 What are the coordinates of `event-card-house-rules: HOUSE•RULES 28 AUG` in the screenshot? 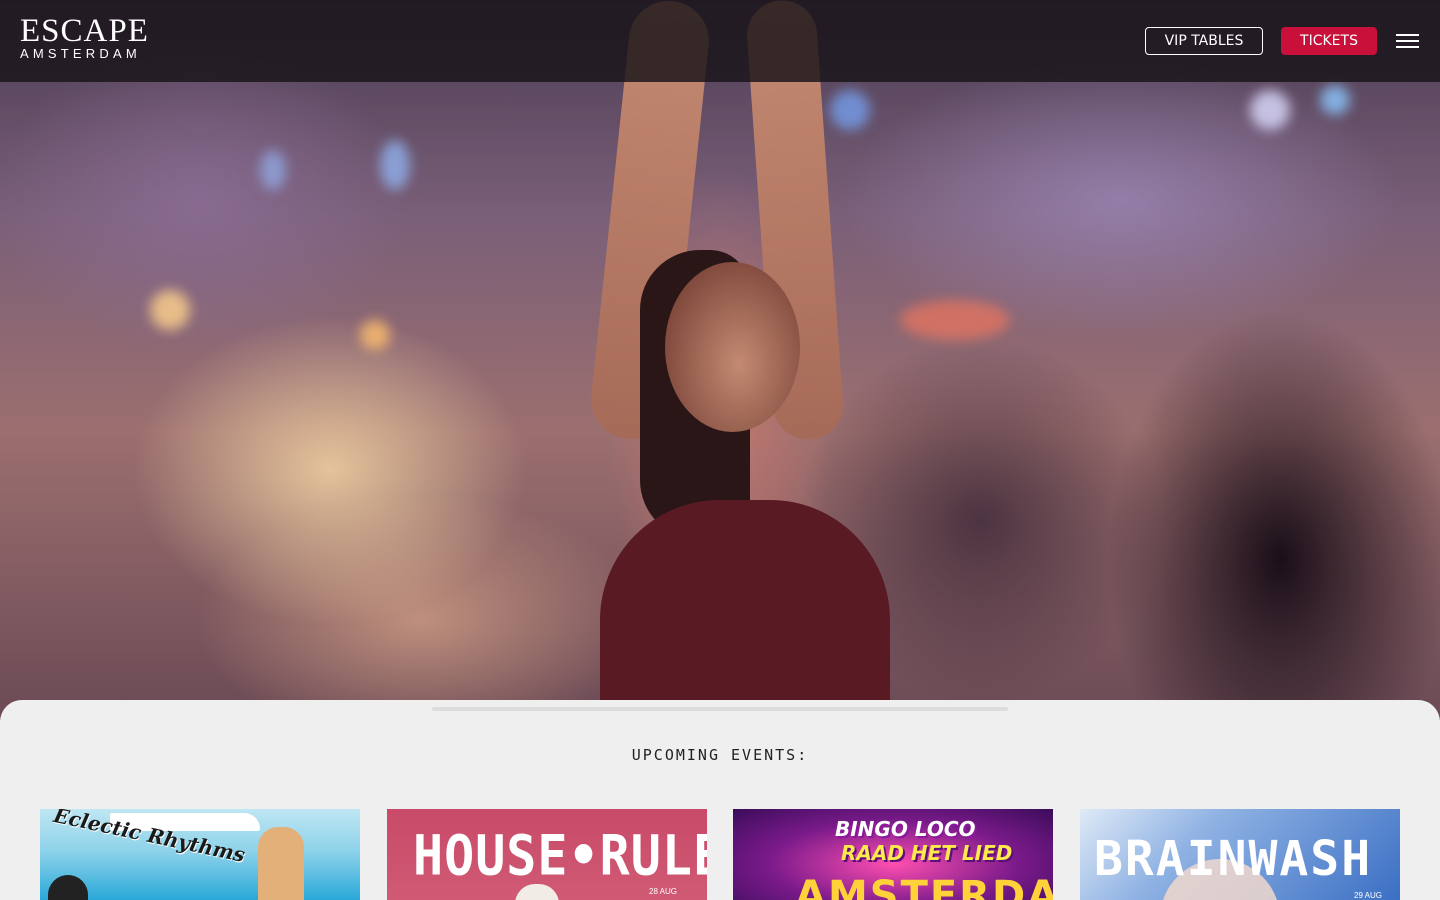 It's located at (547, 854).